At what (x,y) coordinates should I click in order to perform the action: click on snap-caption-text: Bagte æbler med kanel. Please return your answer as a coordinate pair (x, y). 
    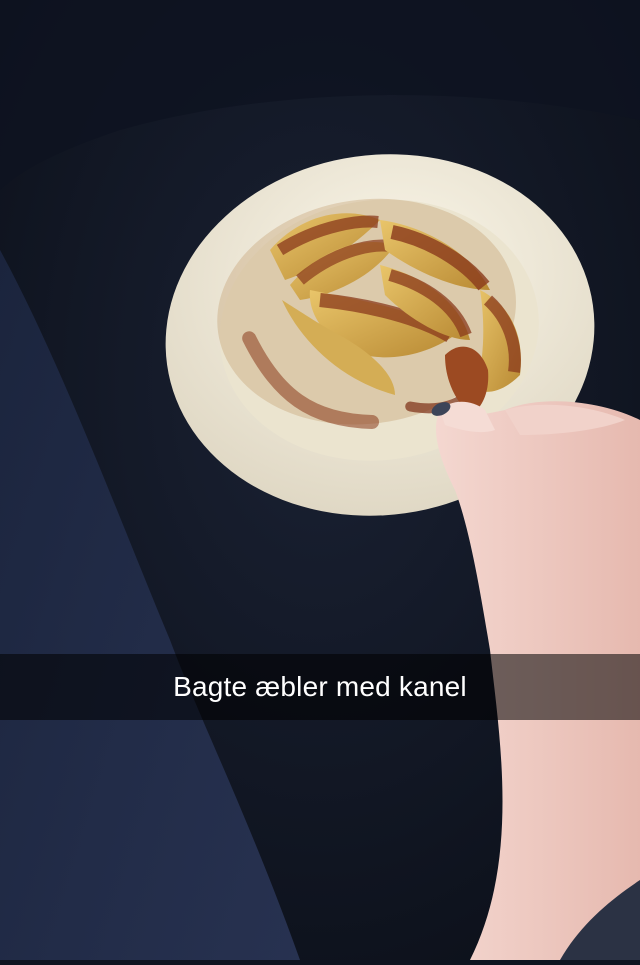
    Looking at the image, I should click on (320, 686).